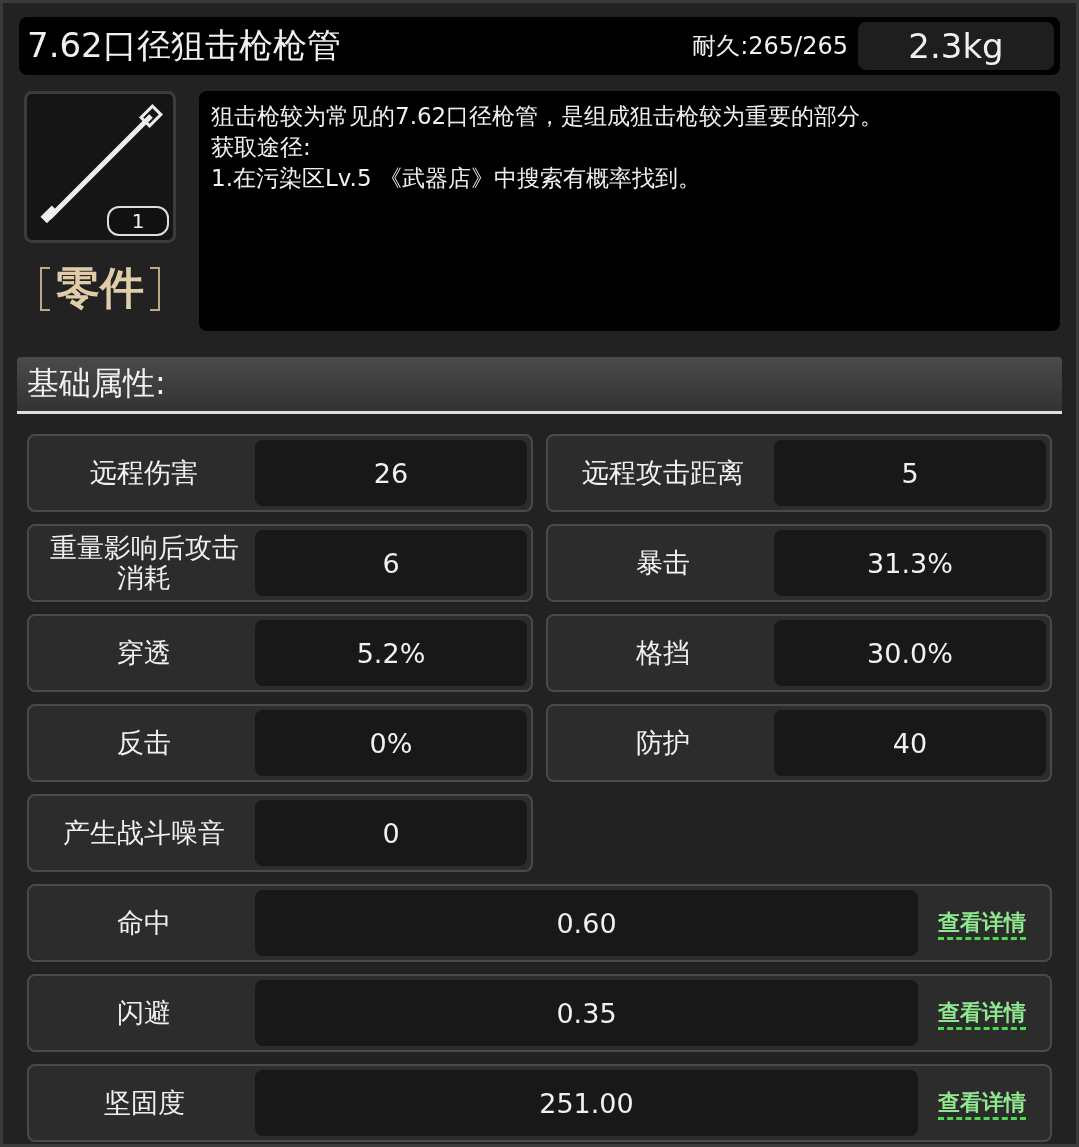 This screenshot has width=1079, height=1147. What do you see at coordinates (663, 473) in the screenshot?
I see `stat-label: 远程攻击距离` at bounding box center [663, 473].